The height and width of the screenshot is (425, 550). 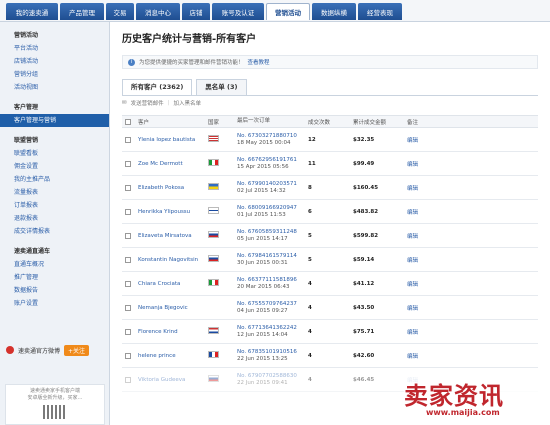 I want to click on nav-account-verification: 账号及认证, so click(x=238, y=11).